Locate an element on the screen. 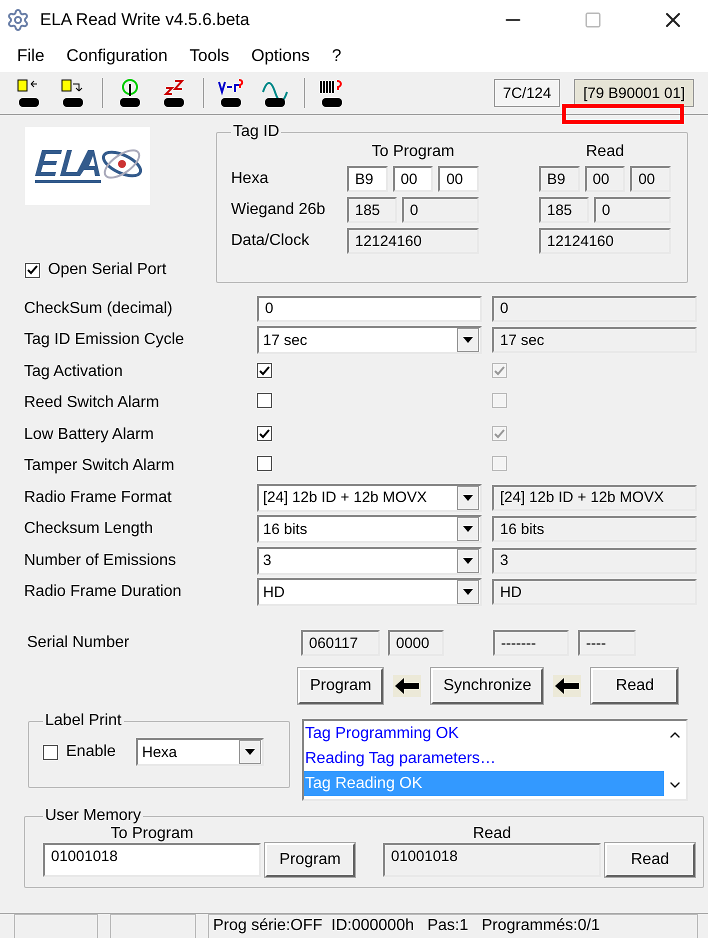 Image resolution: width=708 pixels, height=938 pixels. serial-field: 060117 is located at coordinates (340, 643).